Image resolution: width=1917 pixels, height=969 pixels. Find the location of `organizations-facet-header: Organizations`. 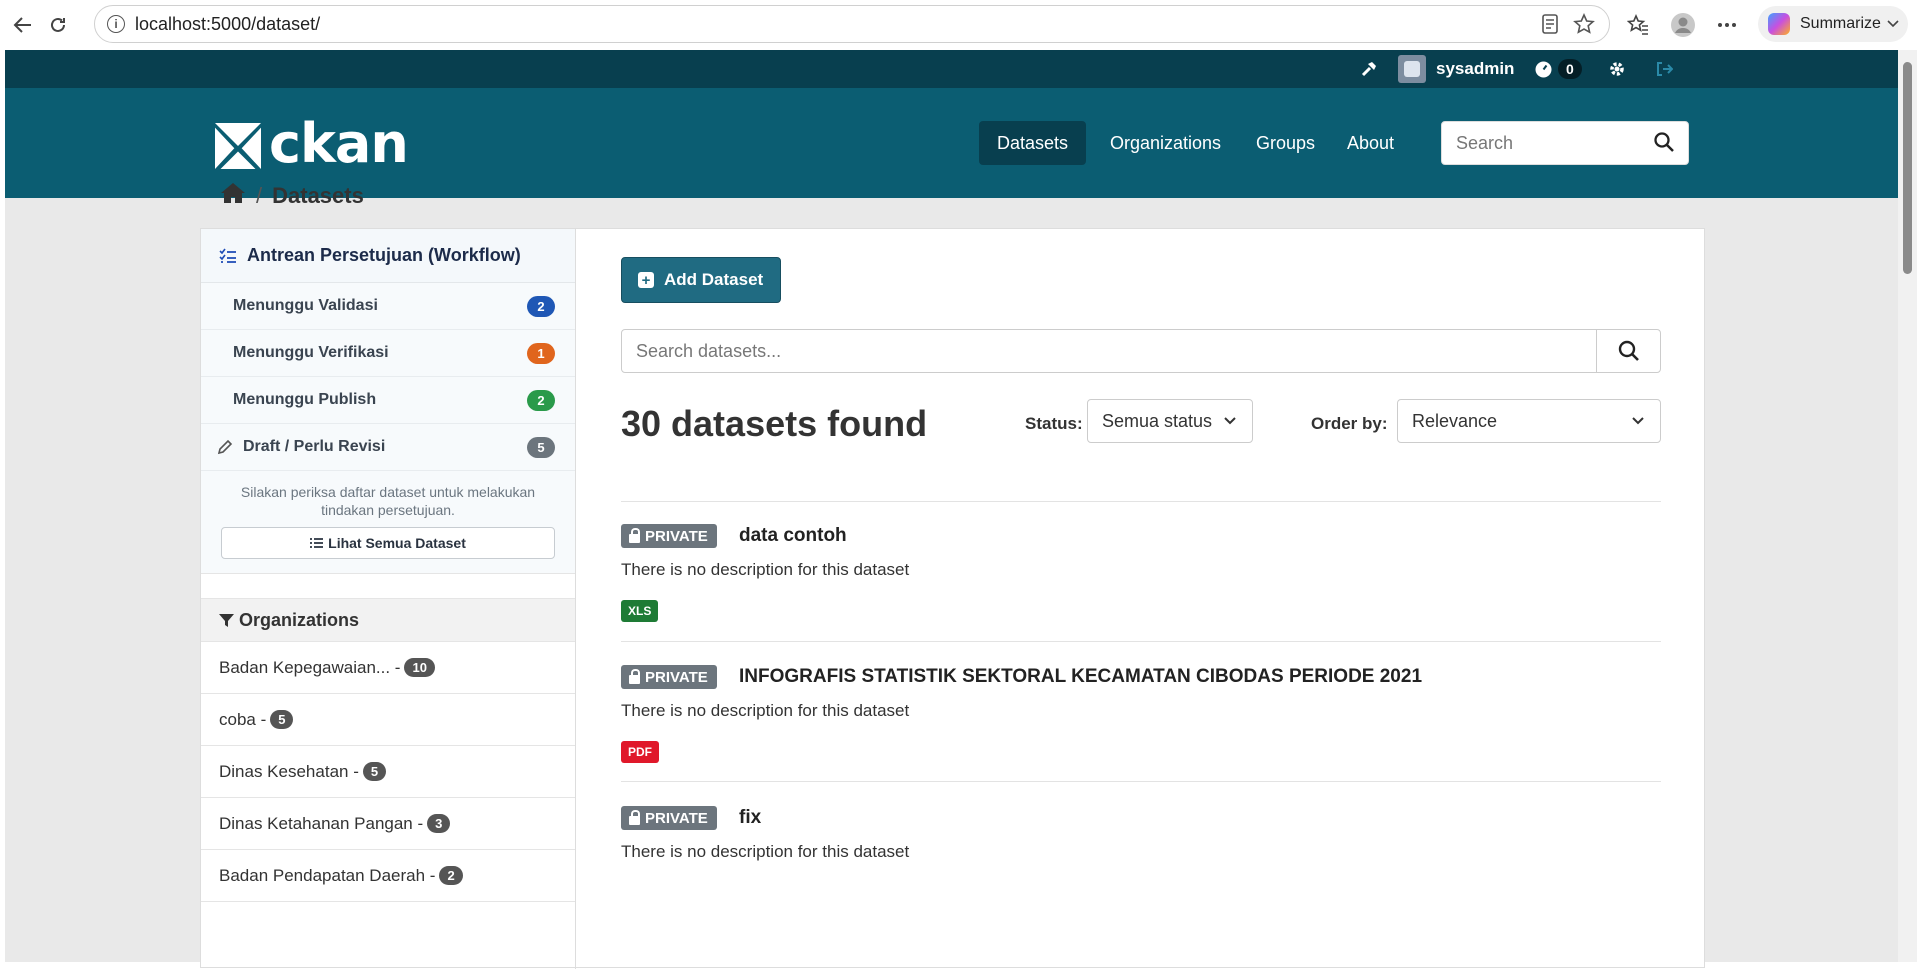

organizations-facet-header: Organizations is located at coordinates (388, 620).